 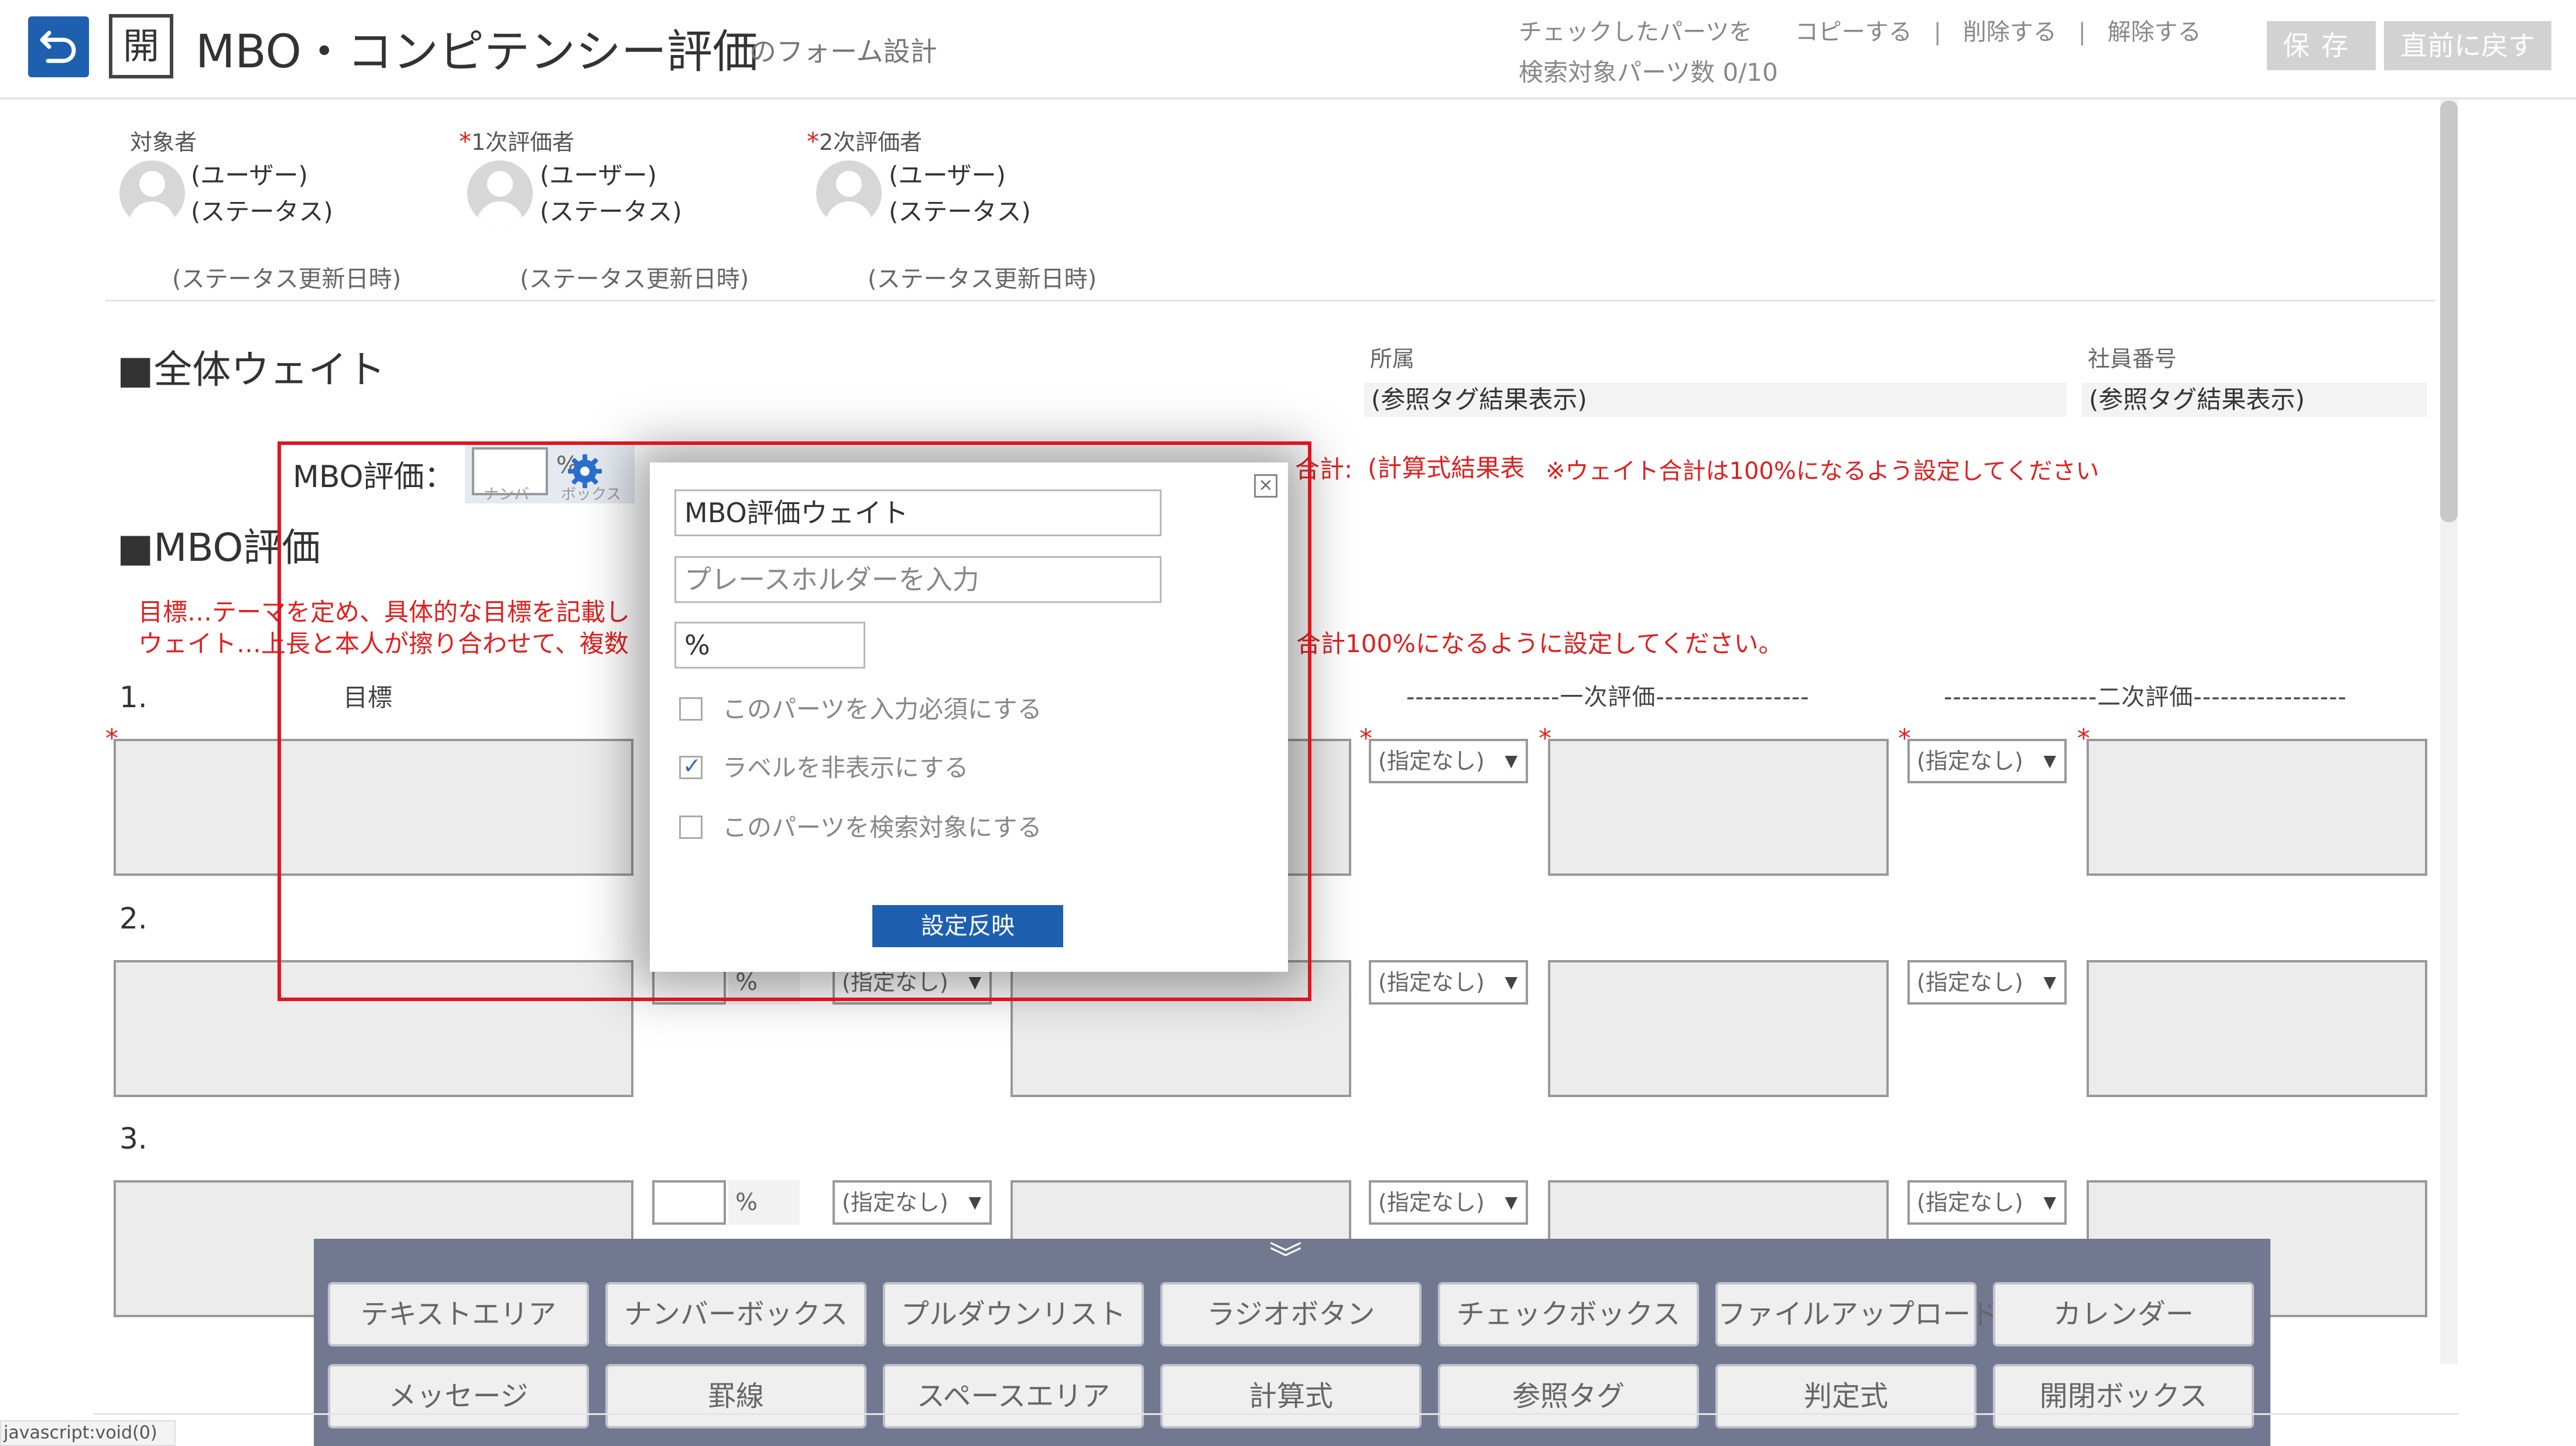 I want to click on employee-number-value: (参照タグ結果表示), so click(x=2254, y=400).